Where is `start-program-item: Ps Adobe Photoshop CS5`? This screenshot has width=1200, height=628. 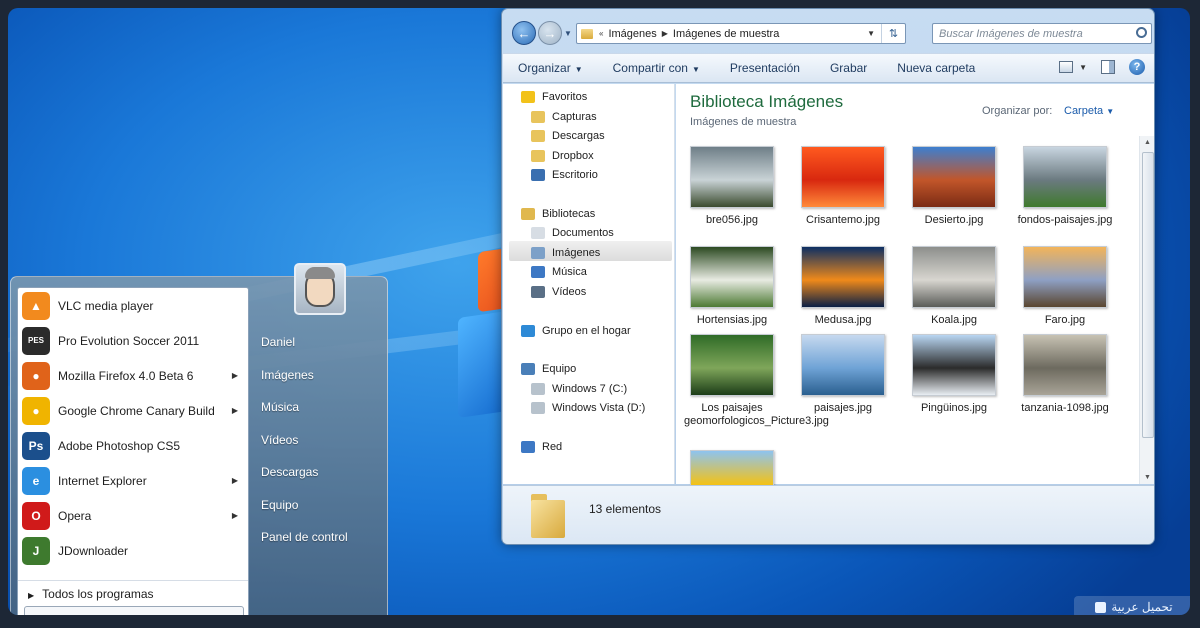 start-program-item: Ps Adobe Photoshop CS5 is located at coordinates (133, 445).